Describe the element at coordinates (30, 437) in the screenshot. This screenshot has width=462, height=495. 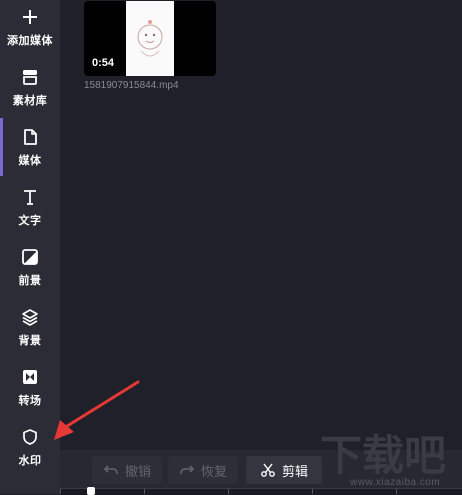
I see `shield-icon` at that location.